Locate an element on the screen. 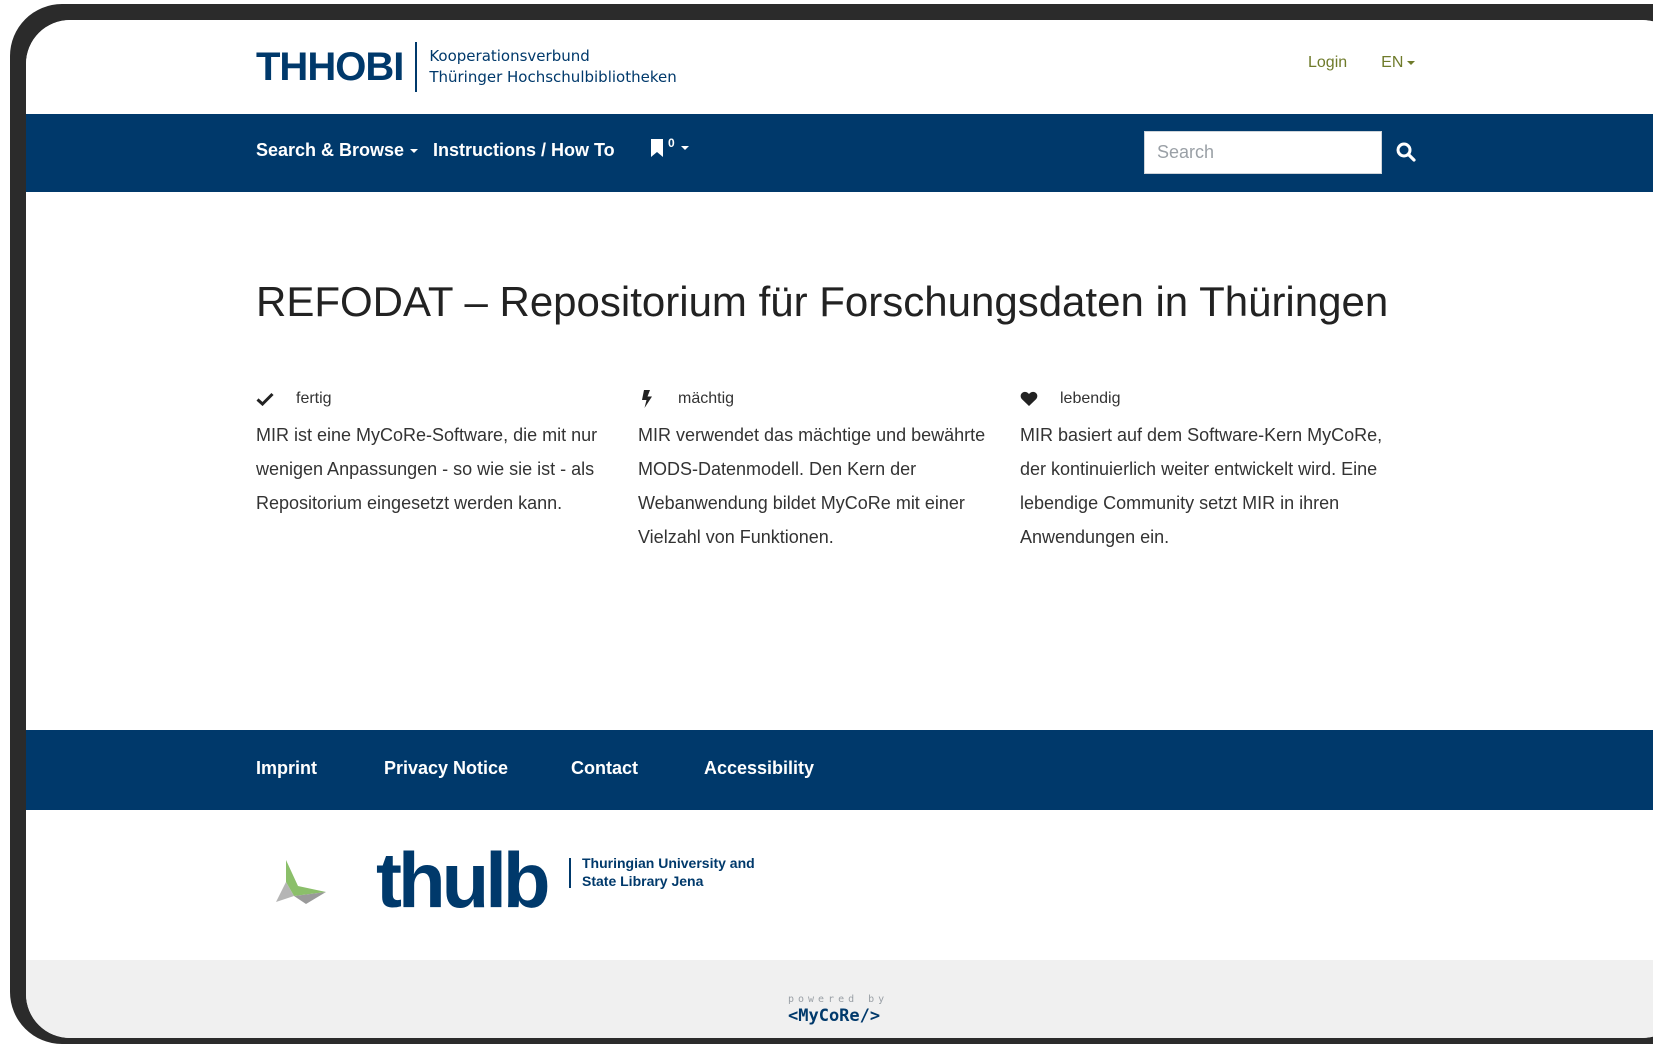 The image size is (1653, 1048). nav-search-browse: Search & Browse is located at coordinates (337, 150).